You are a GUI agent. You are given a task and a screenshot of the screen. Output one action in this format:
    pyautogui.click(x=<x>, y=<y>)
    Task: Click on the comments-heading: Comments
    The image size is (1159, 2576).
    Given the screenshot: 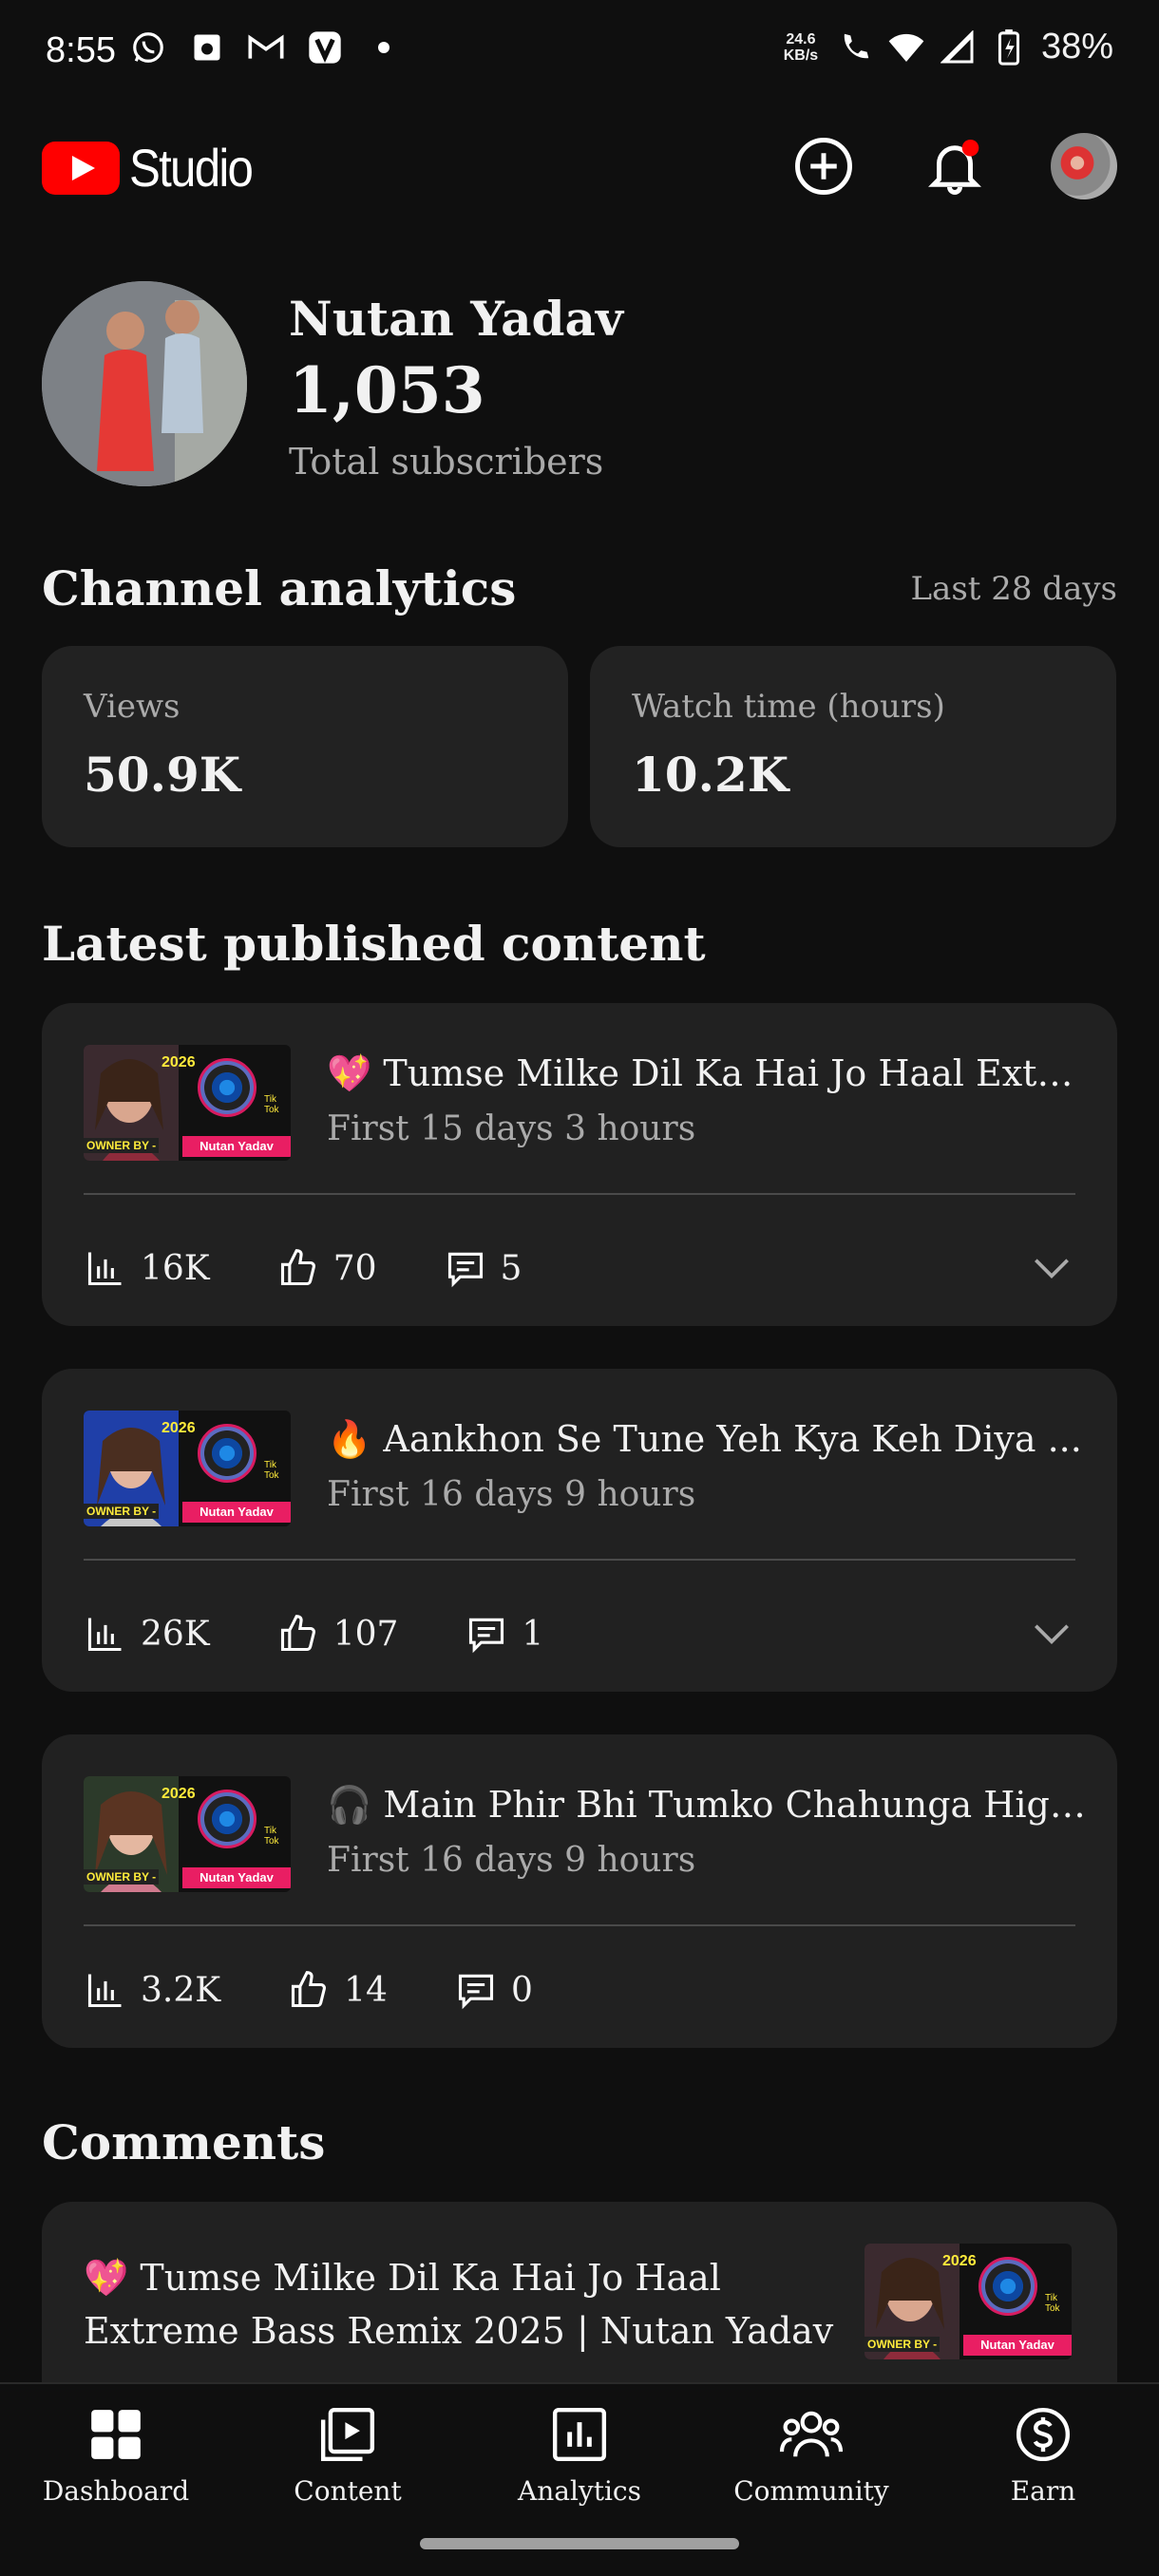 What is the action you would take?
    pyautogui.click(x=184, y=2142)
    